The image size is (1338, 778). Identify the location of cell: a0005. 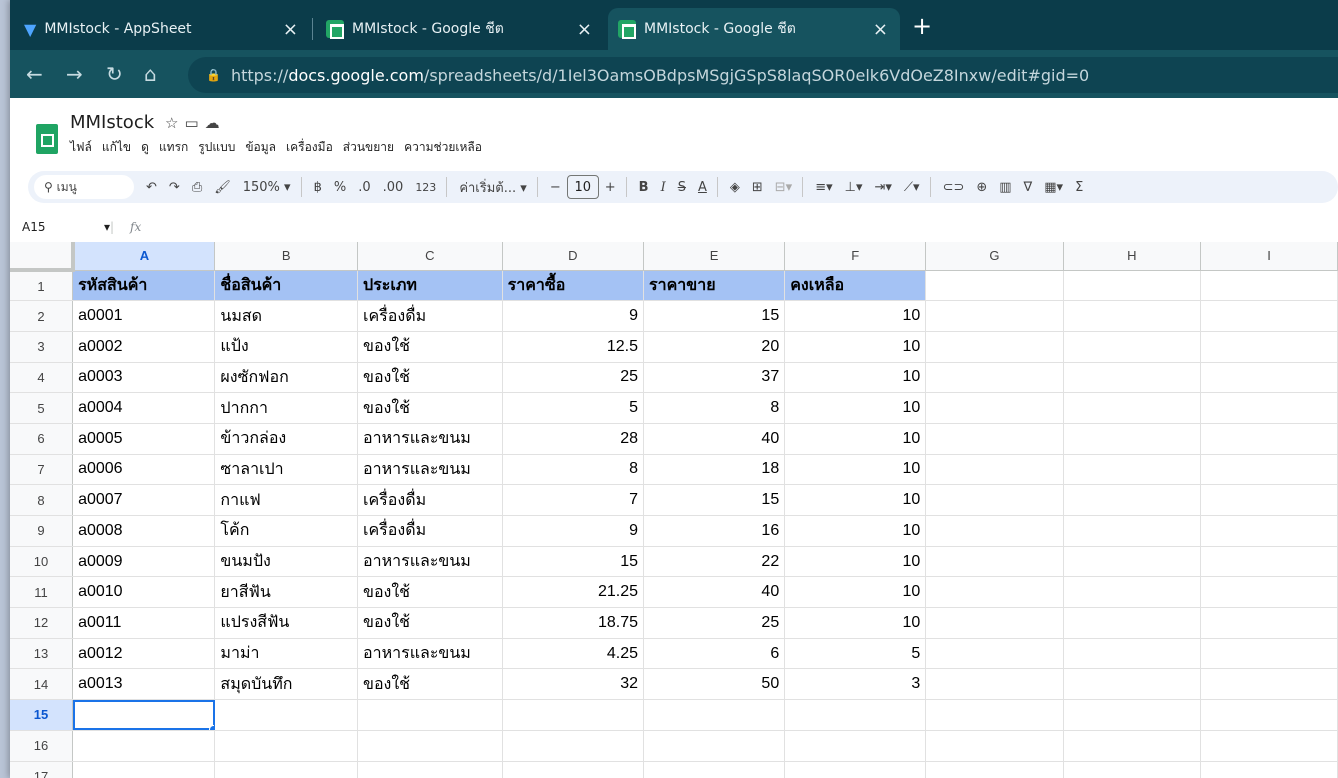
(144, 439).